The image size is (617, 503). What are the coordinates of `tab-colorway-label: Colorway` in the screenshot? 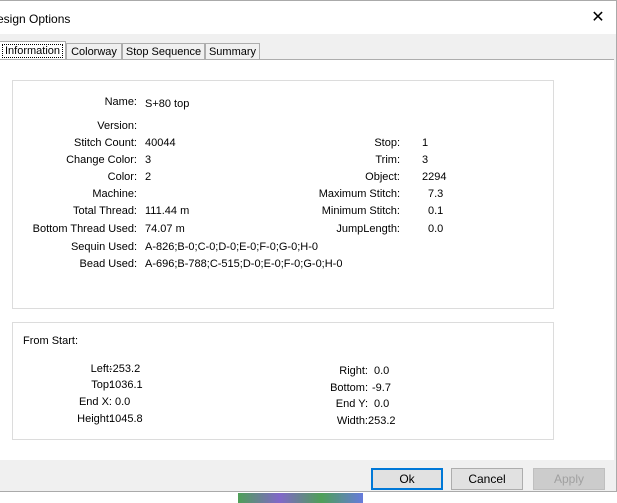 It's located at (94, 52).